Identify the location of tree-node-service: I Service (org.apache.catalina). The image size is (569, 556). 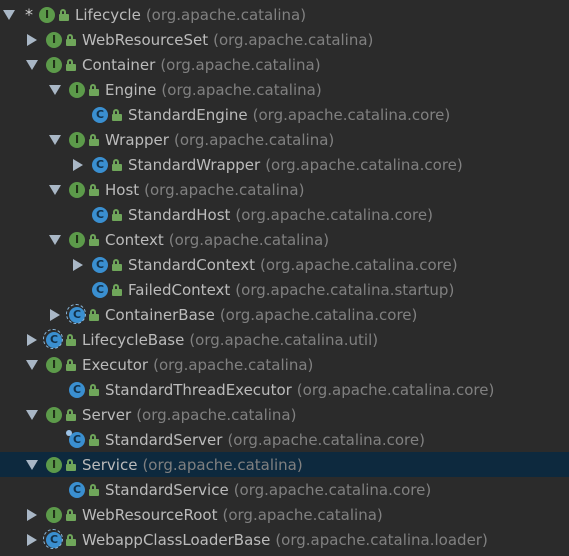
(284, 464).